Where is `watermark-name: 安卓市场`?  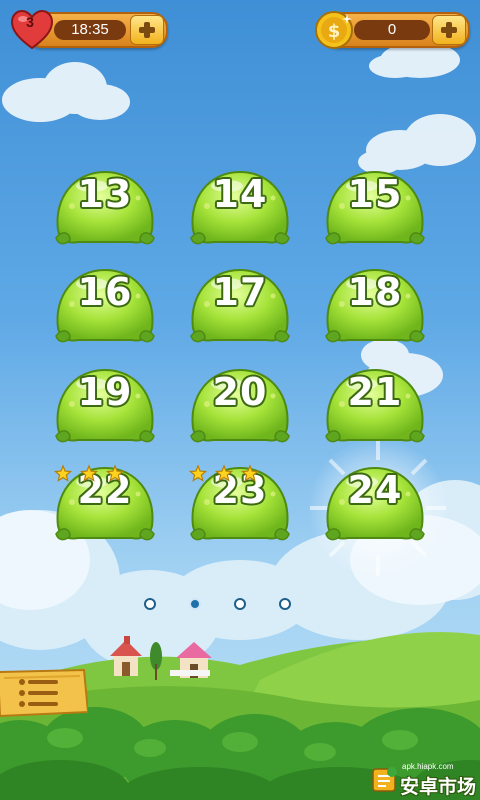 watermark-name: 安卓市场 is located at coordinates (438, 787).